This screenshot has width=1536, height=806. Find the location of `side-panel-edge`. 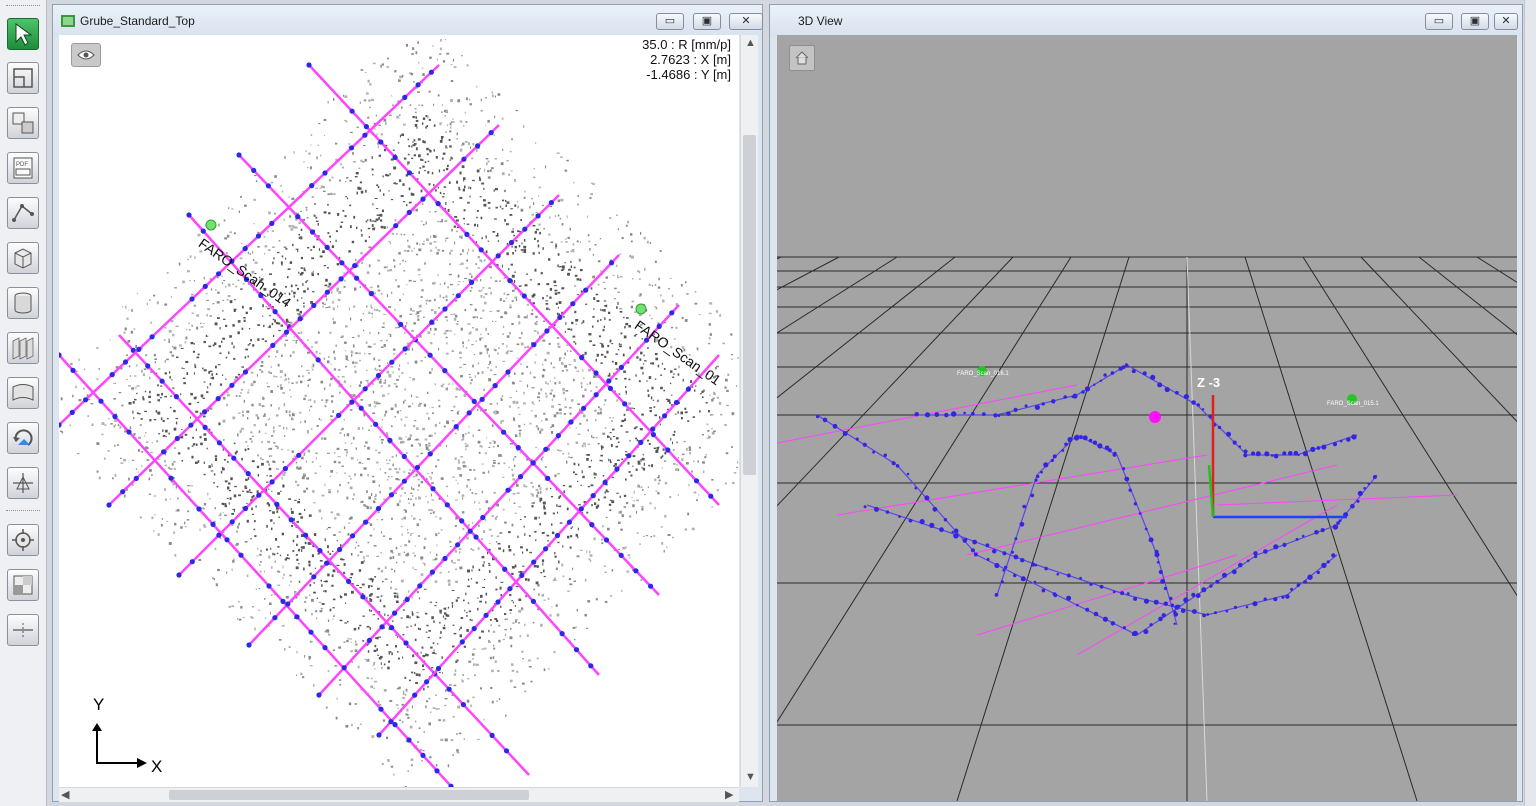

side-panel-edge is located at coordinates (1530, 403).